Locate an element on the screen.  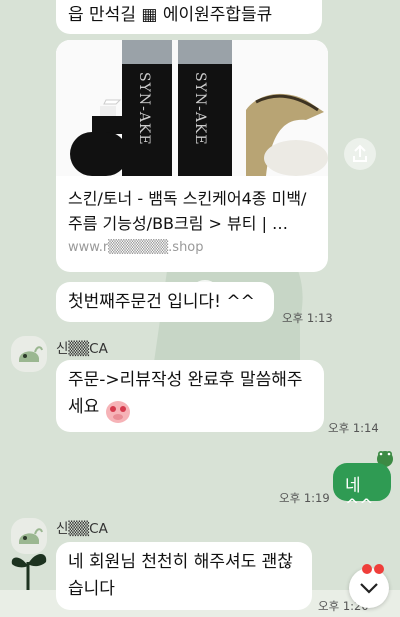
message-text: 첫번째주문건 입니다! ^^ is located at coordinates (161, 302).